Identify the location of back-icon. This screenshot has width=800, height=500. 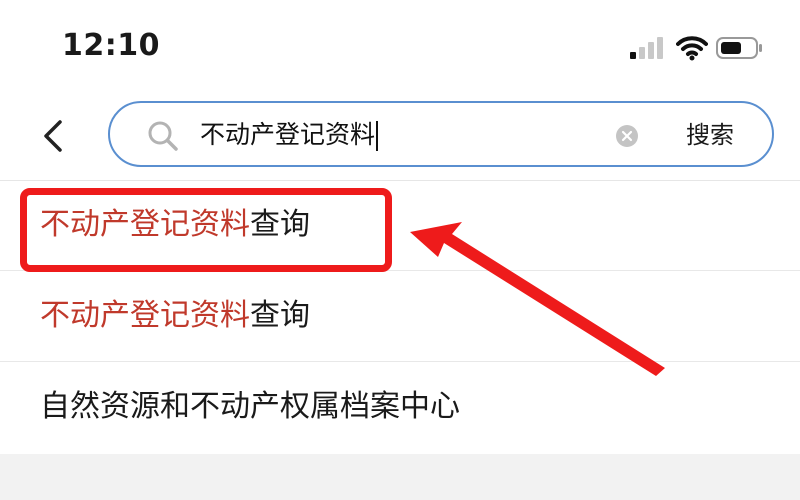
(54, 136).